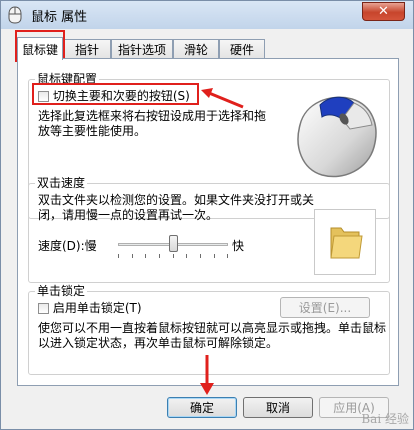 The width and height of the screenshot is (414, 430). Describe the element at coordinates (43, 308) in the screenshot. I see `click-lock-checkbox` at that location.